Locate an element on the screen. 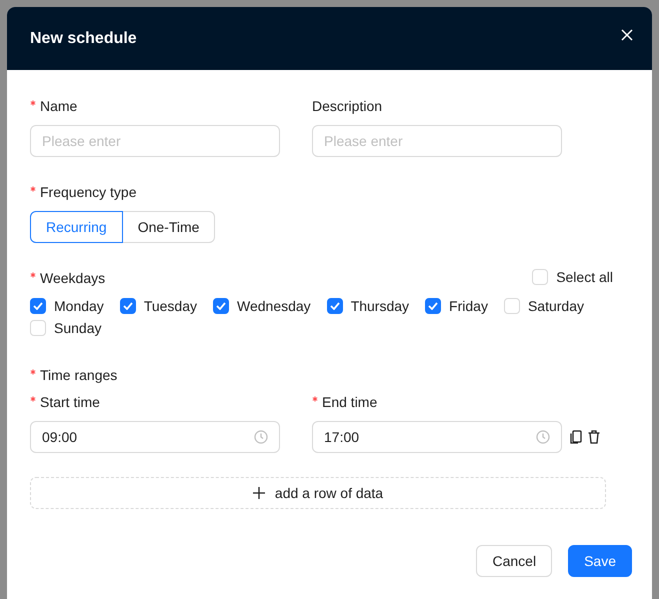  add-row-button: add a row of data is located at coordinates (318, 493).